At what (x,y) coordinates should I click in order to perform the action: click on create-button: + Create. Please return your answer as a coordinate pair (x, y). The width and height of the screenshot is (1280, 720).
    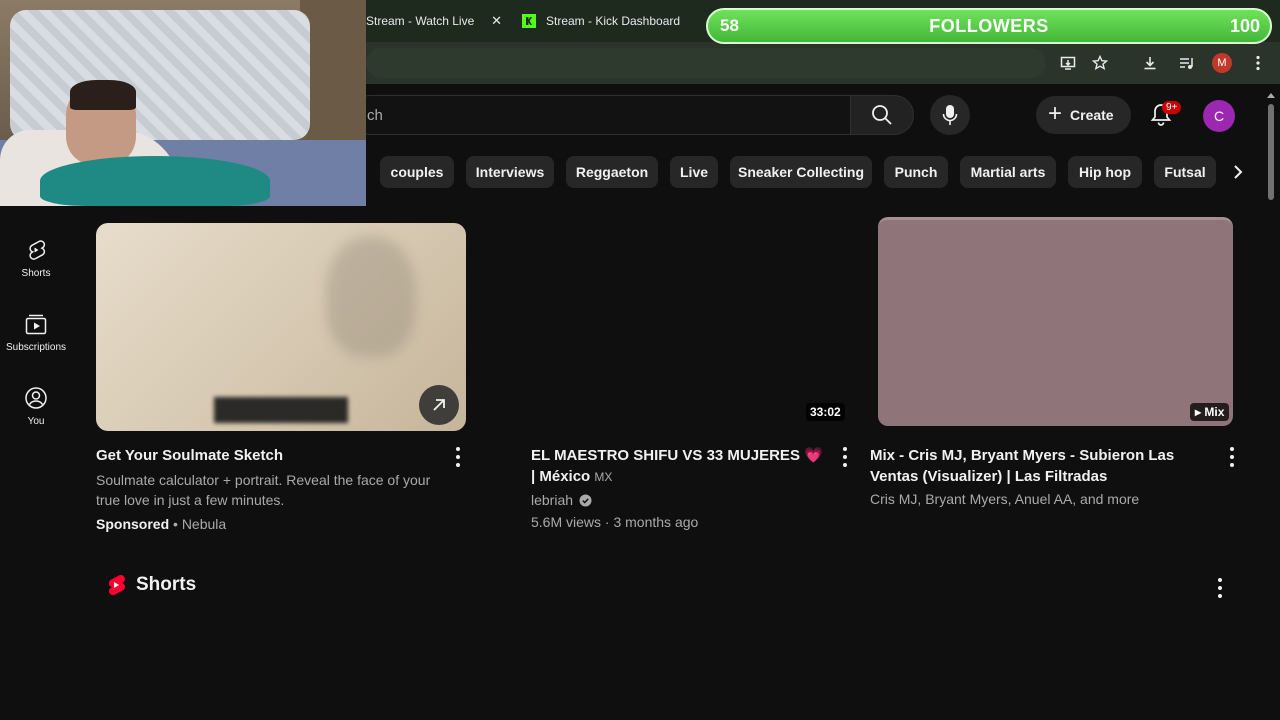
    Looking at the image, I should click on (1083, 115).